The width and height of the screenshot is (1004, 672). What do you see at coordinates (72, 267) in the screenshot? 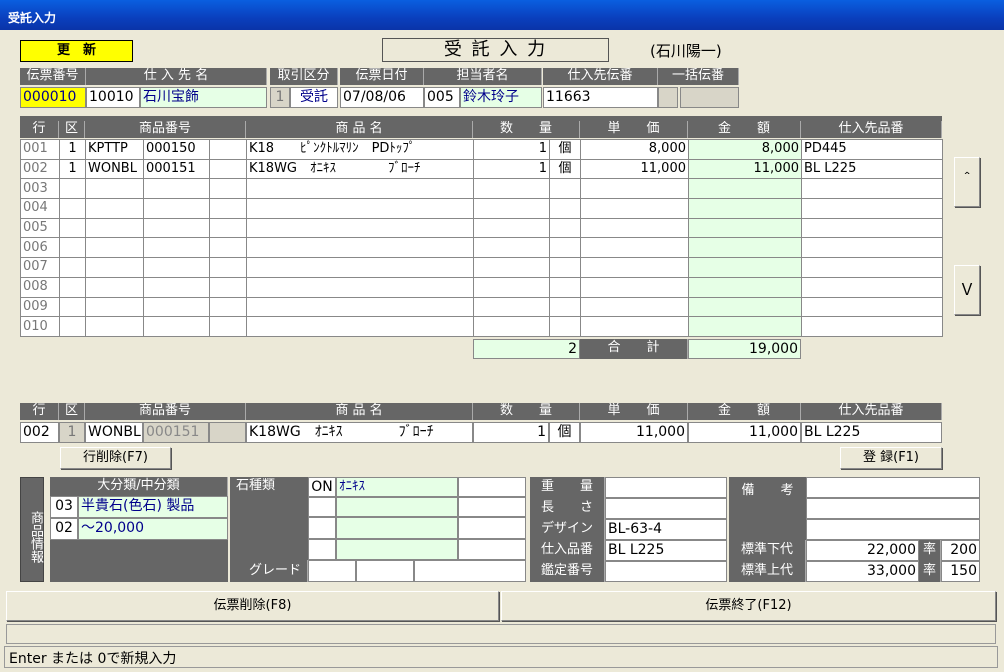
I see `cell-ku` at bounding box center [72, 267].